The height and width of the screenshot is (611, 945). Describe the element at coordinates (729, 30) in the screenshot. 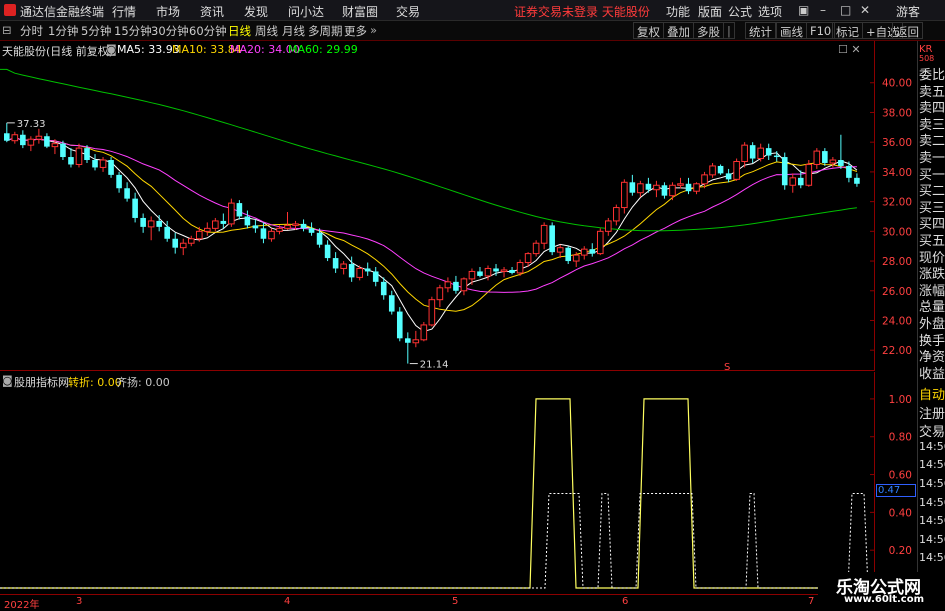

I see `sep-icon: |` at that location.